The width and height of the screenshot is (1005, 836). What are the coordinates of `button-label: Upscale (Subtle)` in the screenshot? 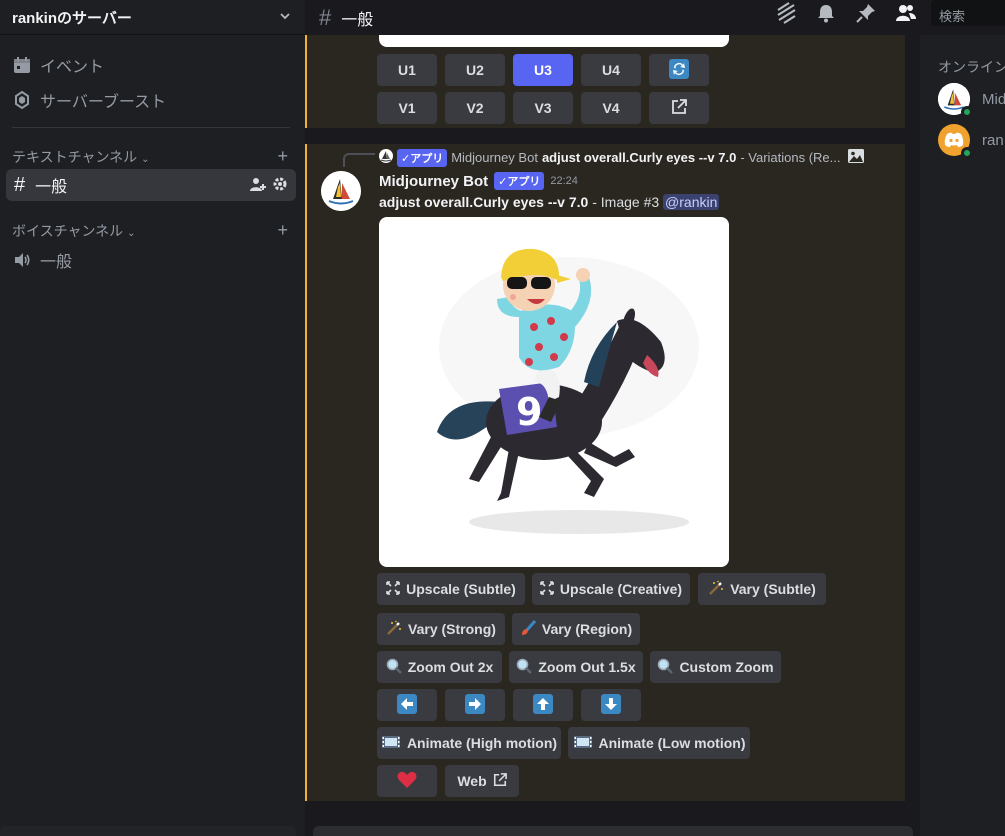 It's located at (461, 589).